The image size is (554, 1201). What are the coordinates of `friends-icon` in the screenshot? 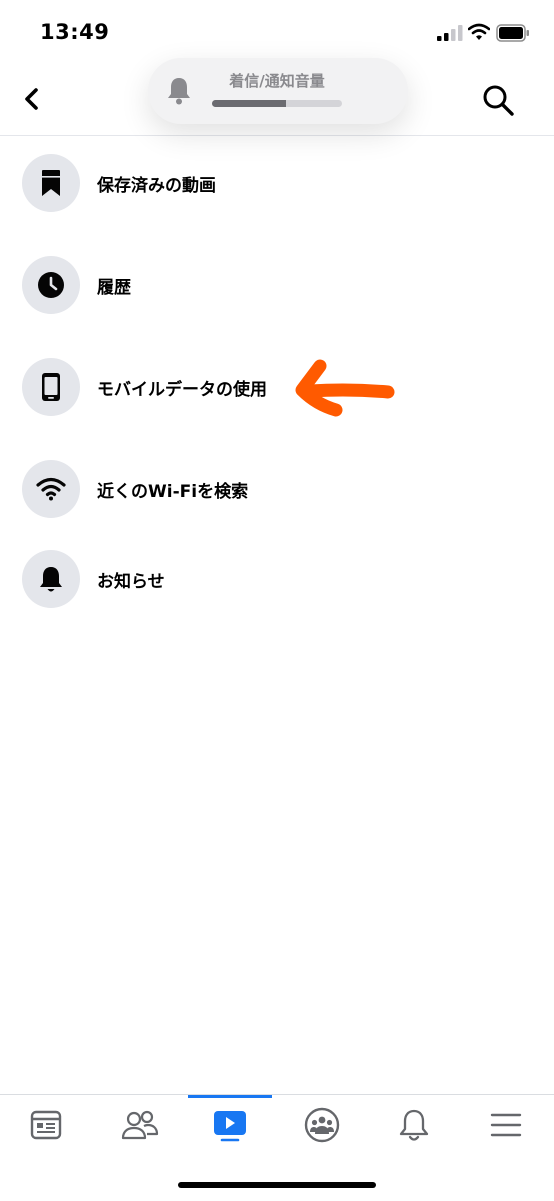 It's located at (140, 1125).